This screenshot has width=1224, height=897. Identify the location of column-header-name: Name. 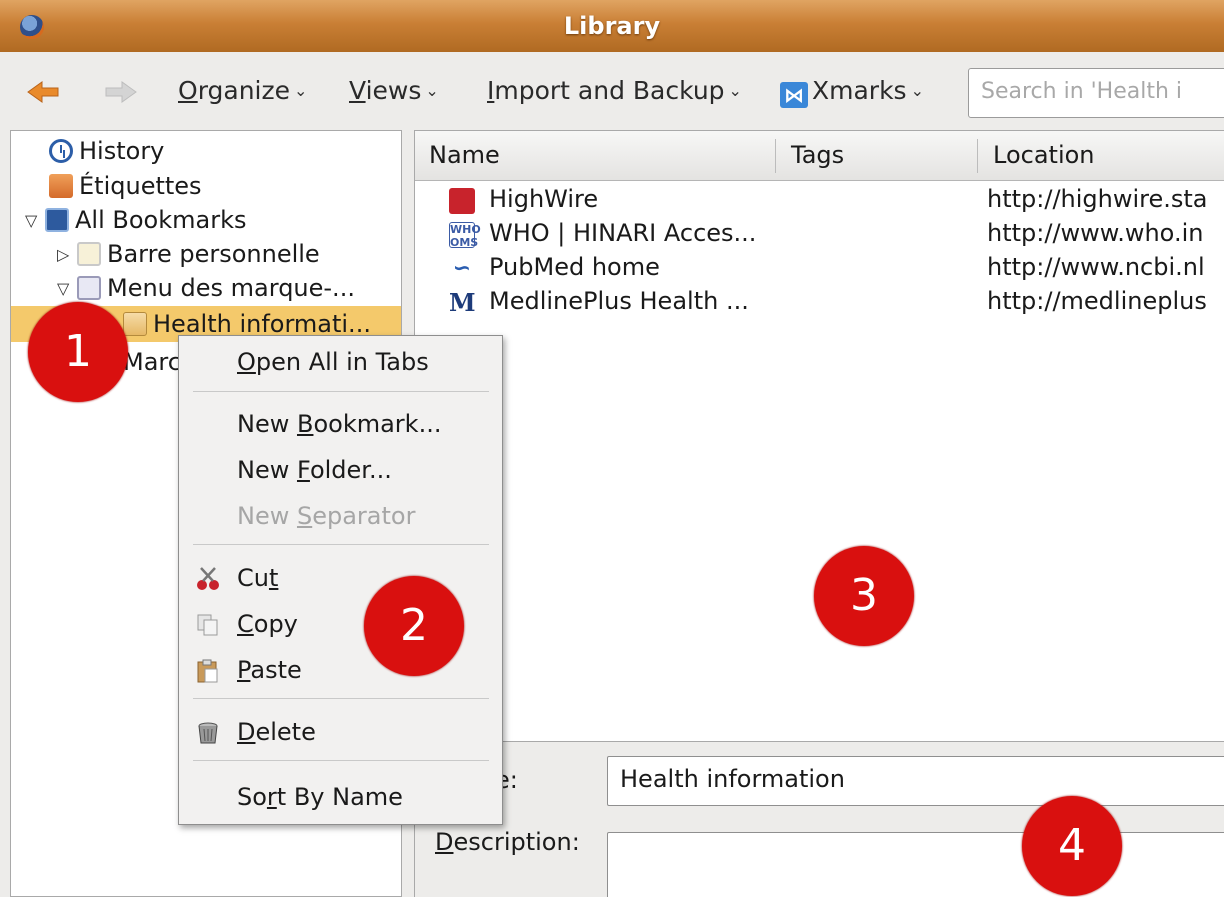
(464, 155).